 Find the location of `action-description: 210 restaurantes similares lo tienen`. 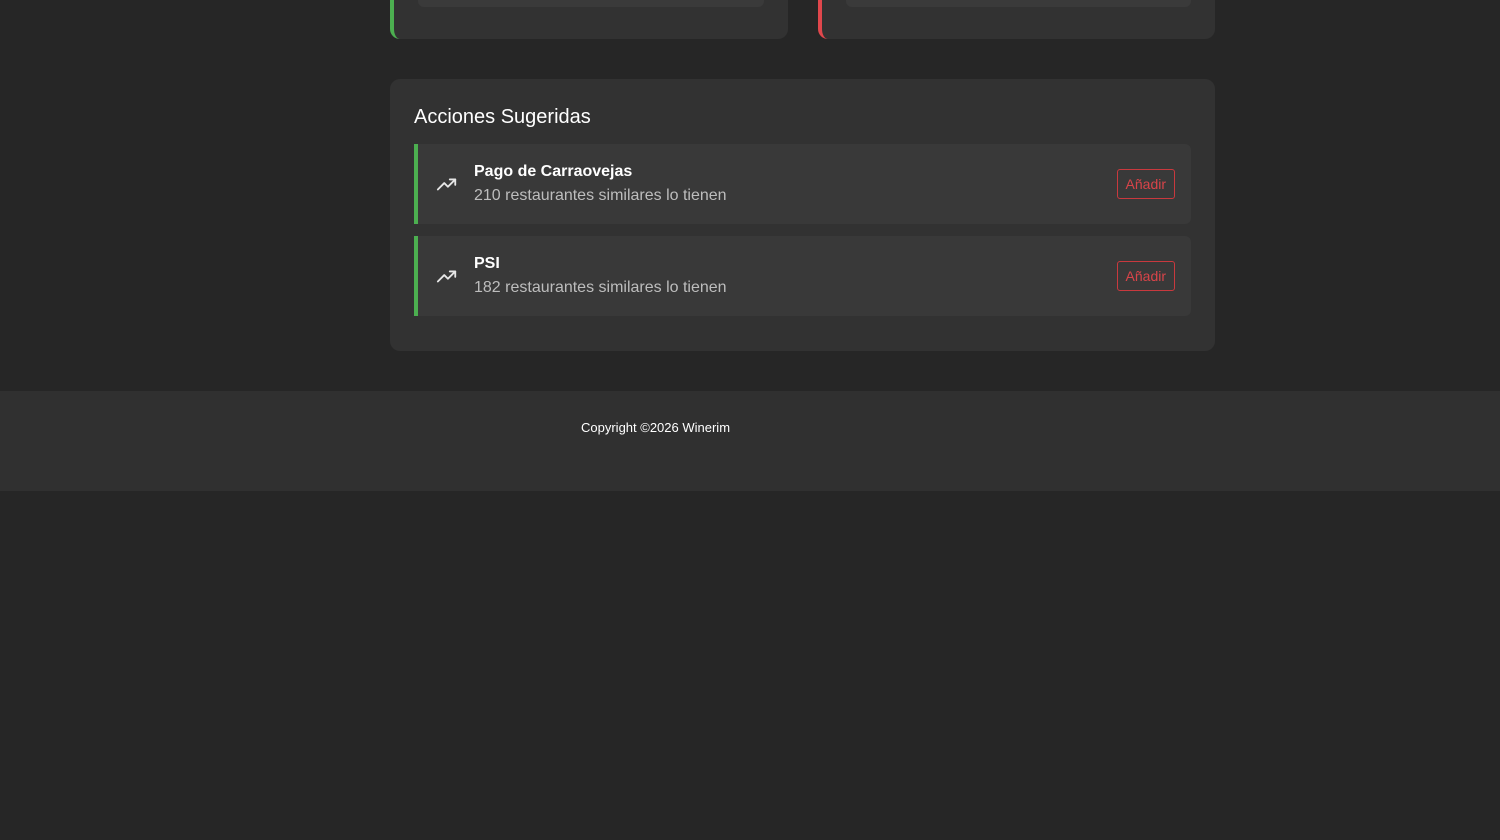

action-description: 210 restaurantes similares lo tienen is located at coordinates (600, 195).